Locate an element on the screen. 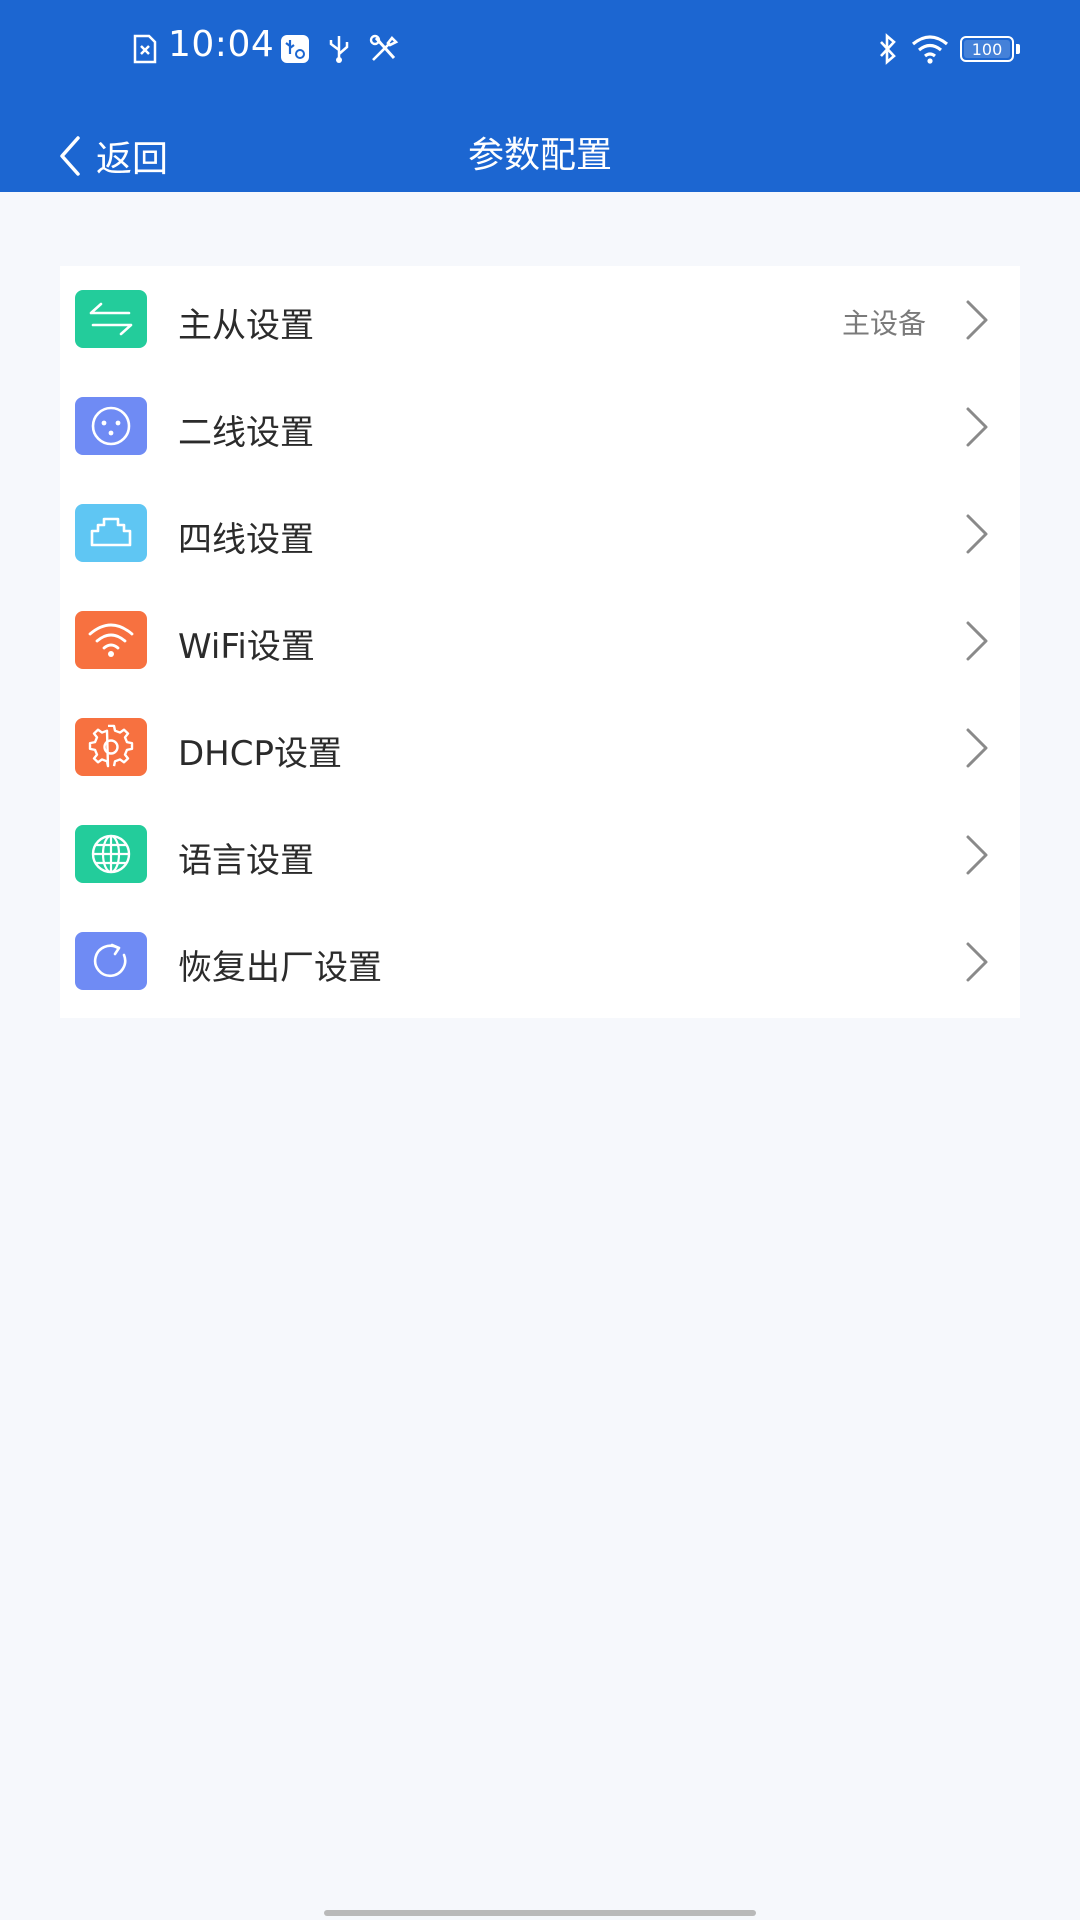 The width and height of the screenshot is (1080, 1920). battery-terminal is located at coordinates (1018, 49).